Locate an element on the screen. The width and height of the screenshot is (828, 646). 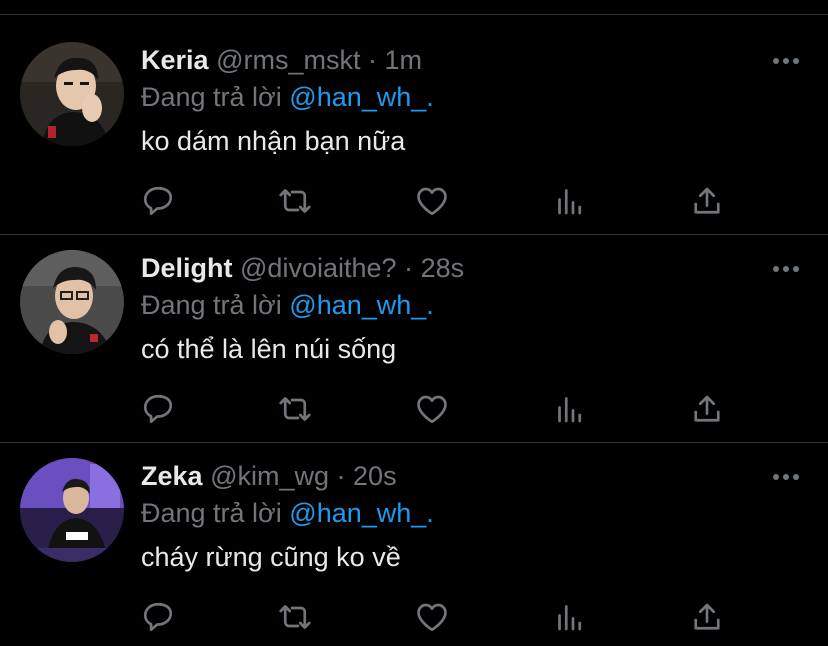
tweet-header: Zeka @kim_wg · 20s is located at coordinates (269, 476).